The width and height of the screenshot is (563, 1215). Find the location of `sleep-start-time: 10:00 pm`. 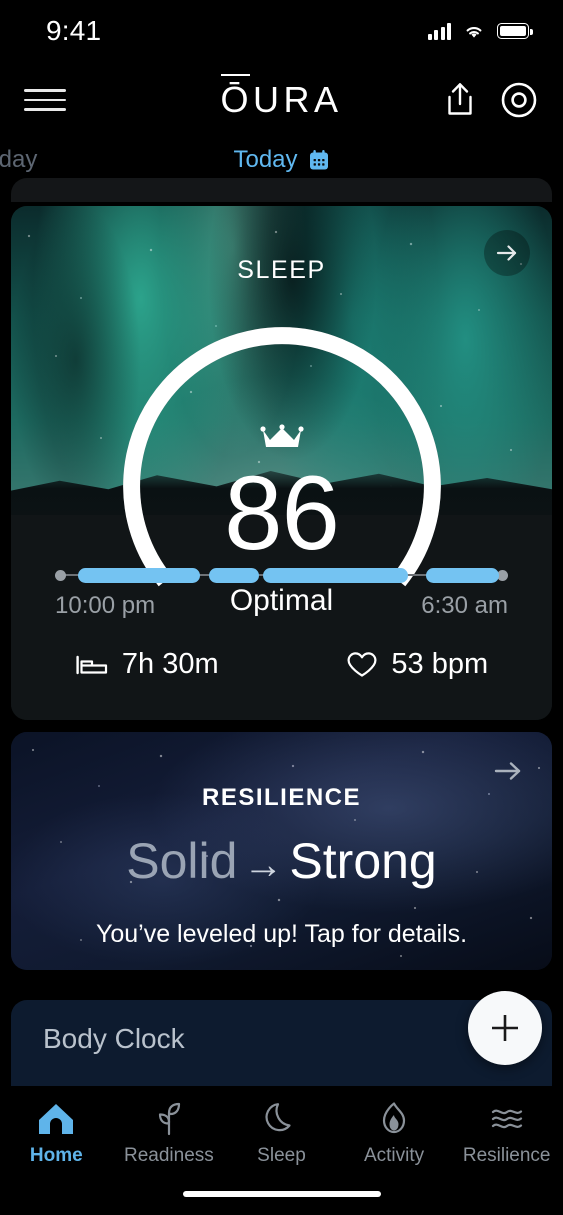

sleep-start-time: 10:00 pm is located at coordinates (105, 605).